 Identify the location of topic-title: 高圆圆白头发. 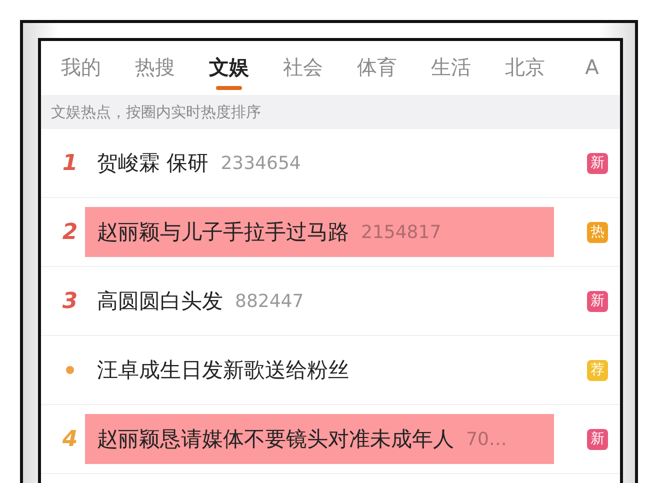
(160, 301).